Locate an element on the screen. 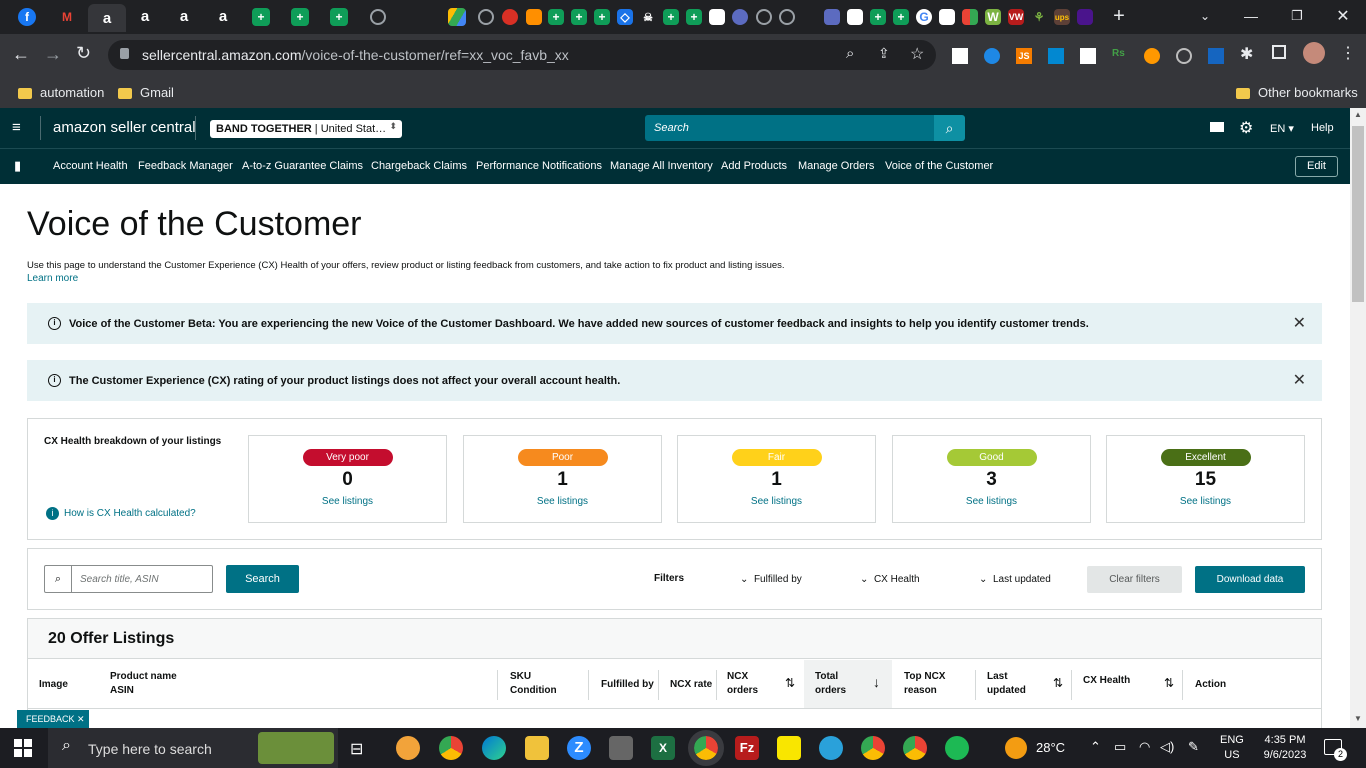 The image size is (1366, 768). weather-temperature: 28°C is located at coordinates (1050, 747).